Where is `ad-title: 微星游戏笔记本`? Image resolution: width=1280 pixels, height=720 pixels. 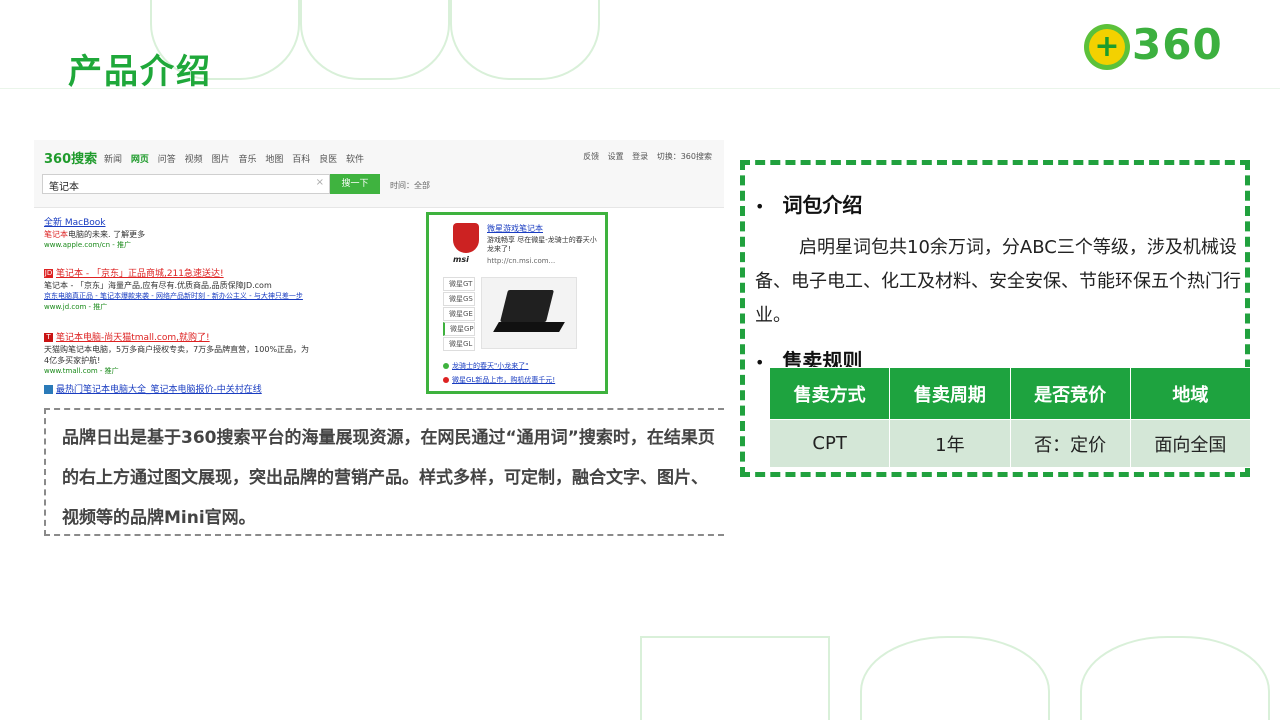
ad-title: 微星游戏笔记本 is located at coordinates (515, 228).